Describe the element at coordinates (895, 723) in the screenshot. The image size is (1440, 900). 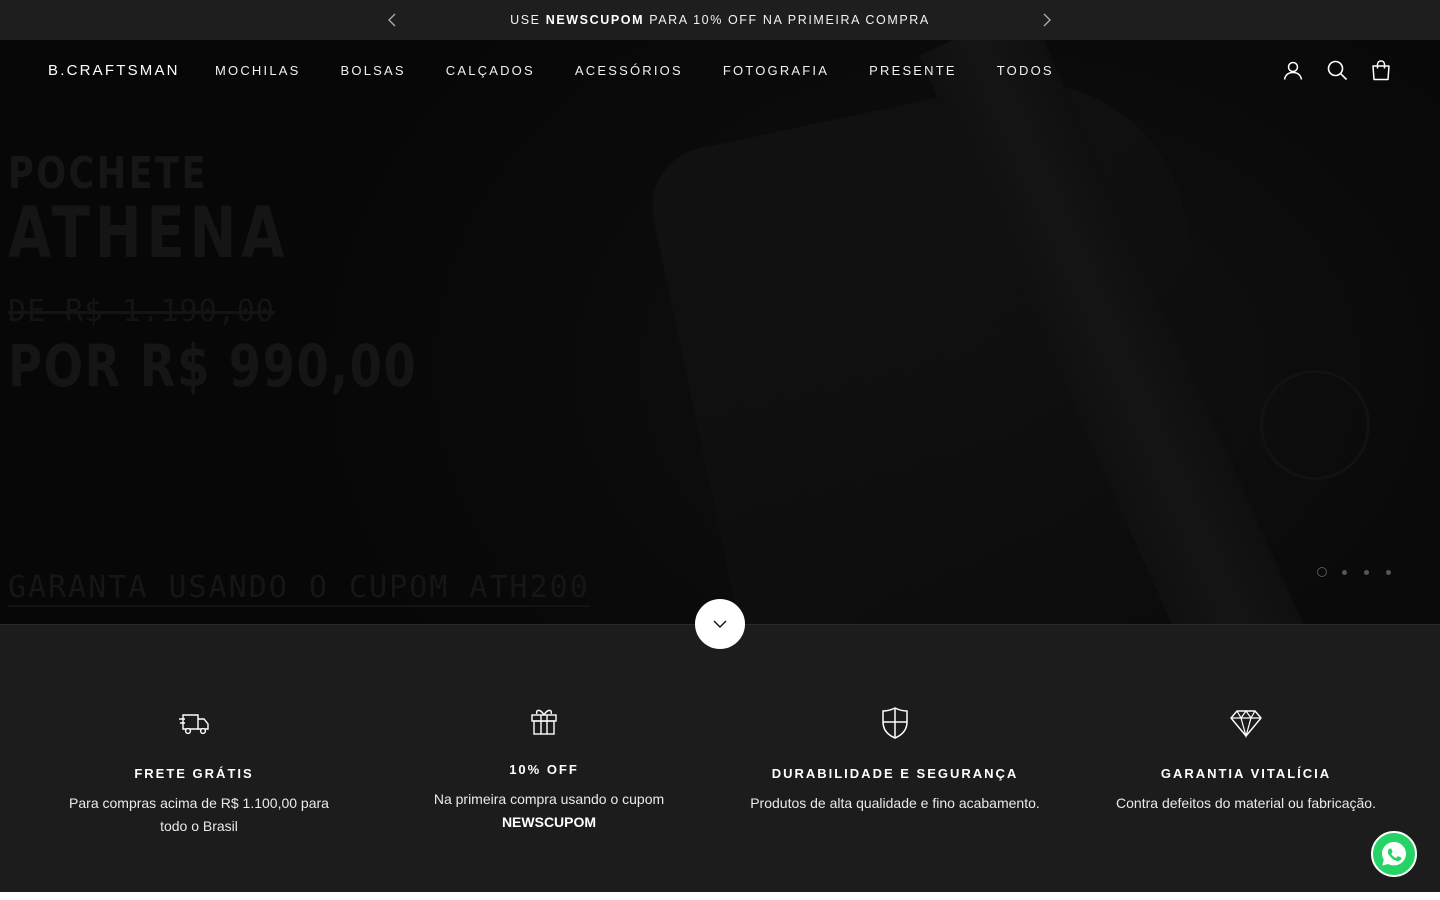
I see `shield-icon` at that location.